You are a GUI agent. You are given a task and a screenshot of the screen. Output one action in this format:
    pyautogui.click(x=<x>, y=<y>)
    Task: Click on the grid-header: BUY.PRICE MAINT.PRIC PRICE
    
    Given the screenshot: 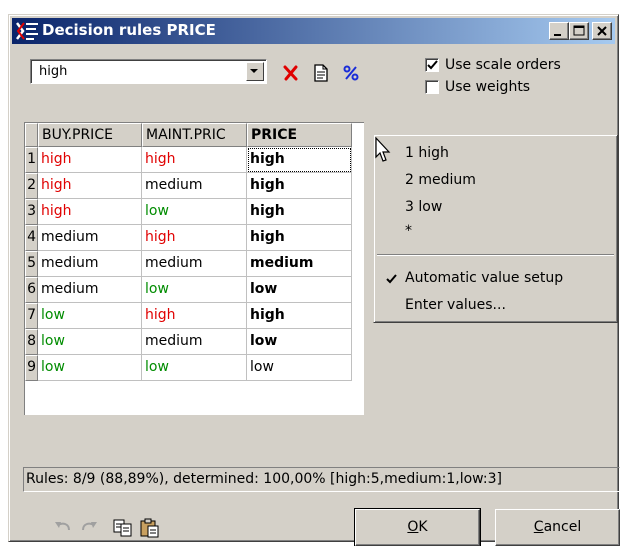 What is the action you would take?
    pyautogui.click(x=188, y=135)
    